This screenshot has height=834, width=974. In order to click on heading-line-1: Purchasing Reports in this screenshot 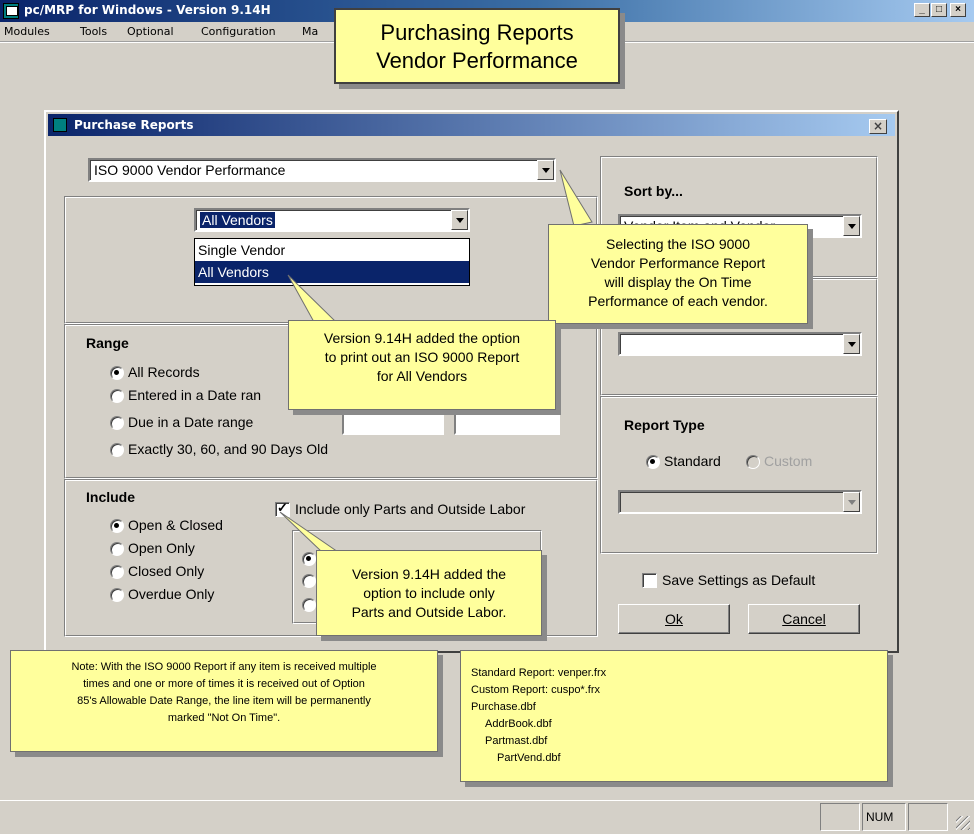, I will do `click(477, 32)`.